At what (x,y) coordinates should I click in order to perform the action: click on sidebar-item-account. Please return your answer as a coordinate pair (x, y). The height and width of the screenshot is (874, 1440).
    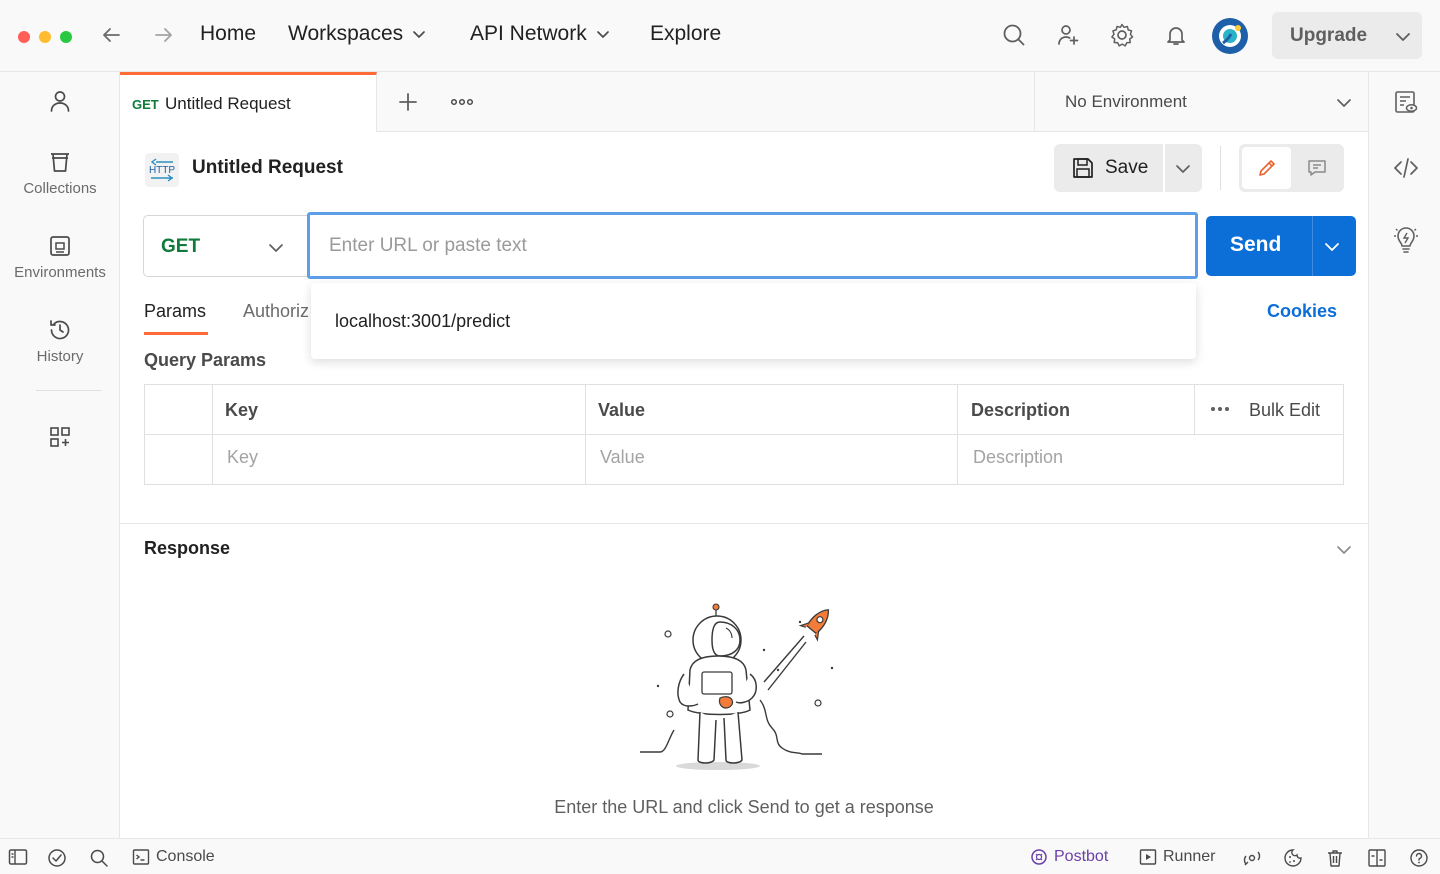
    Looking at the image, I should click on (60, 101).